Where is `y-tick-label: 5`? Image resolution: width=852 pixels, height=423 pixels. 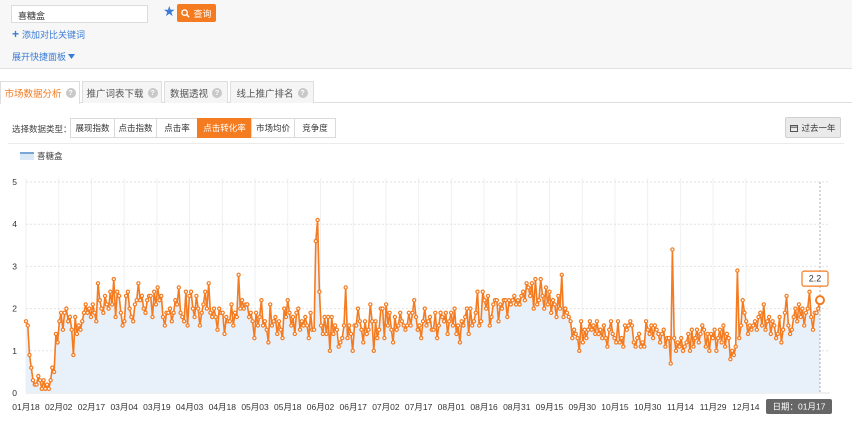
y-tick-label: 5 is located at coordinates (14, 182).